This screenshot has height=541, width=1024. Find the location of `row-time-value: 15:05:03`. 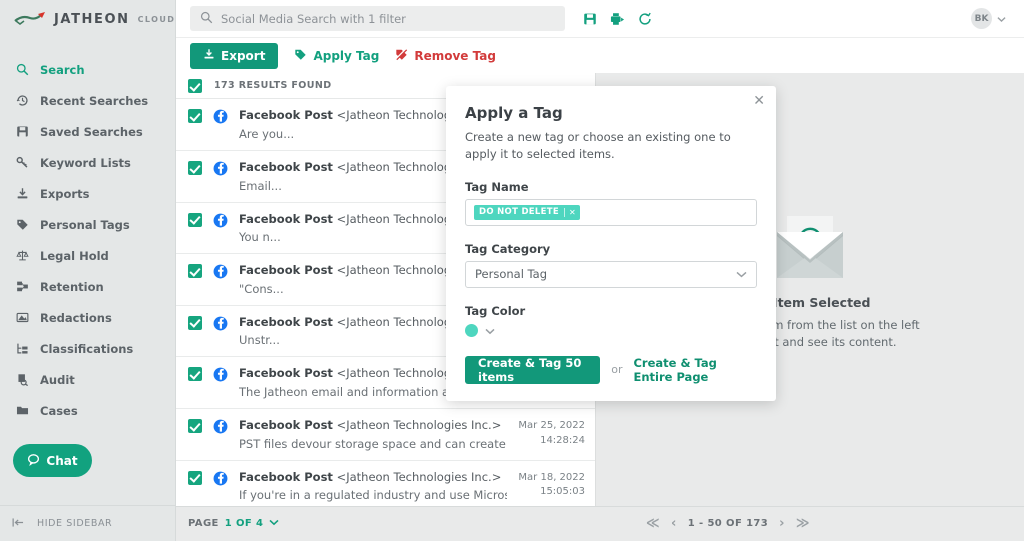

row-time-value: 15:05:03 is located at coordinates (562, 492).